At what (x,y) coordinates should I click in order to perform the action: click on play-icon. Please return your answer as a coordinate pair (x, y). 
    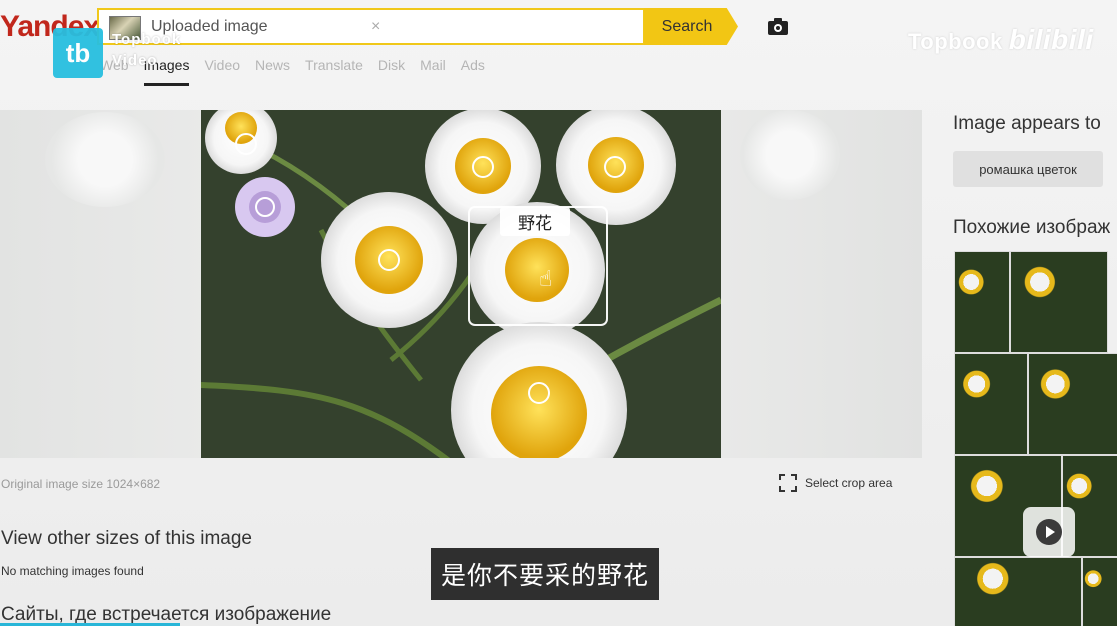
    Looking at the image, I should click on (1049, 532).